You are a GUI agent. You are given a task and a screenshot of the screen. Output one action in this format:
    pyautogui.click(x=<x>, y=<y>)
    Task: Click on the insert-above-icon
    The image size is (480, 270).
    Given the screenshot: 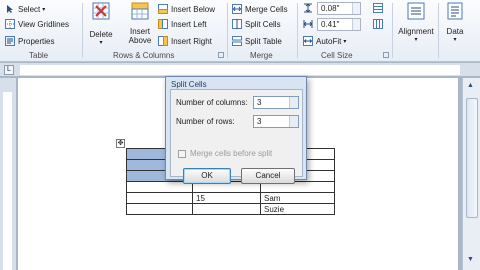 What is the action you would take?
    pyautogui.click(x=140, y=11)
    